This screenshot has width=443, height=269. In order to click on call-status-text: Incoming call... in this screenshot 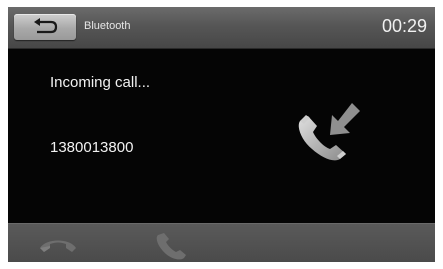, I will do `click(100, 82)`.